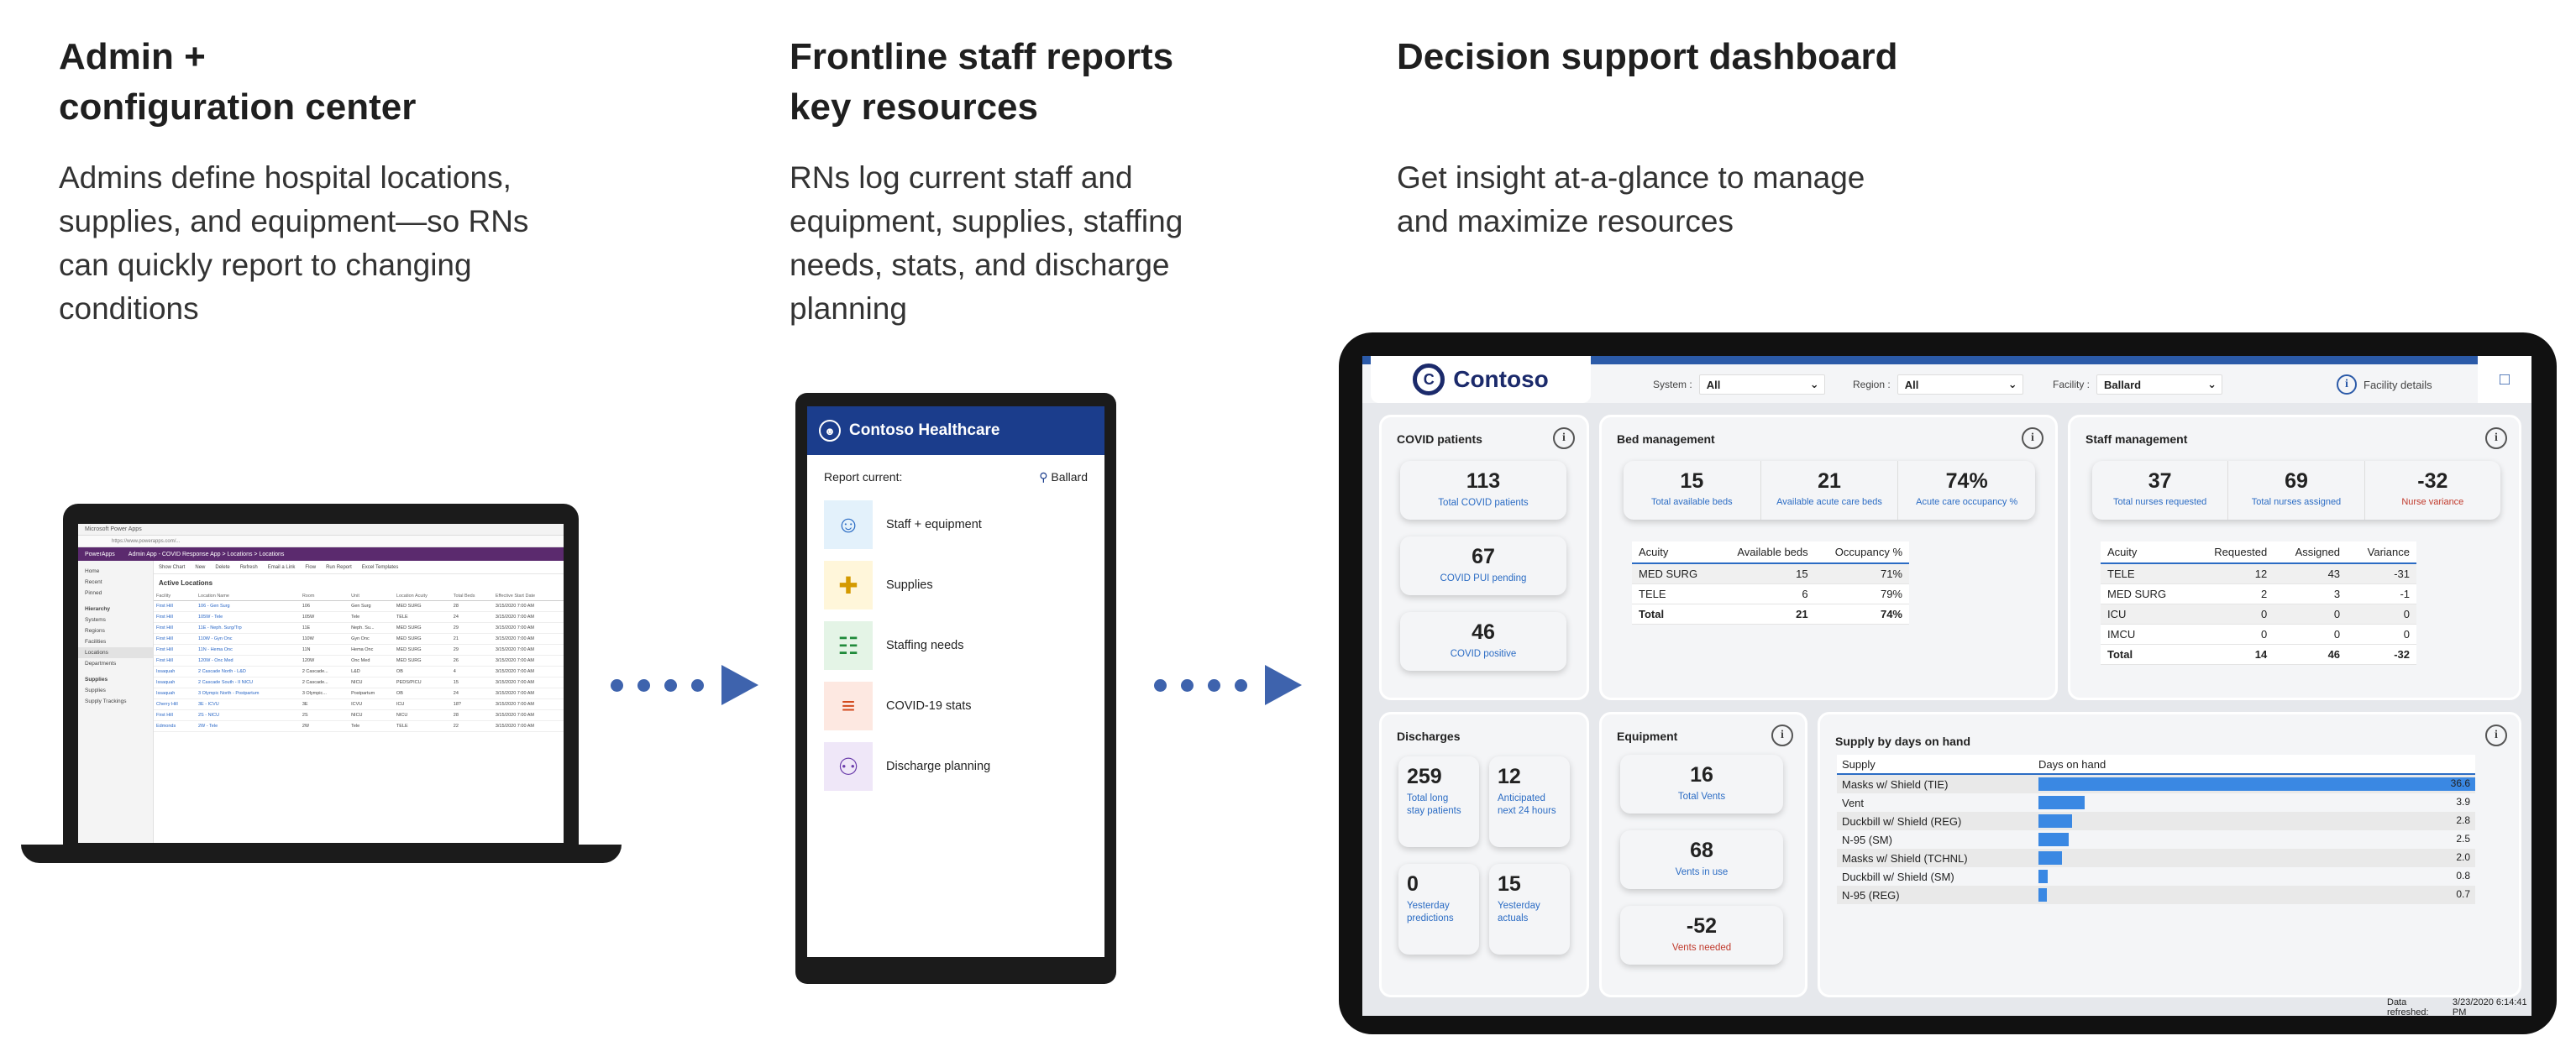 Image resolution: width=2576 pixels, height=1062 pixels. What do you see at coordinates (371, 597) in the screenshot?
I see `column-header: Unit` at bounding box center [371, 597].